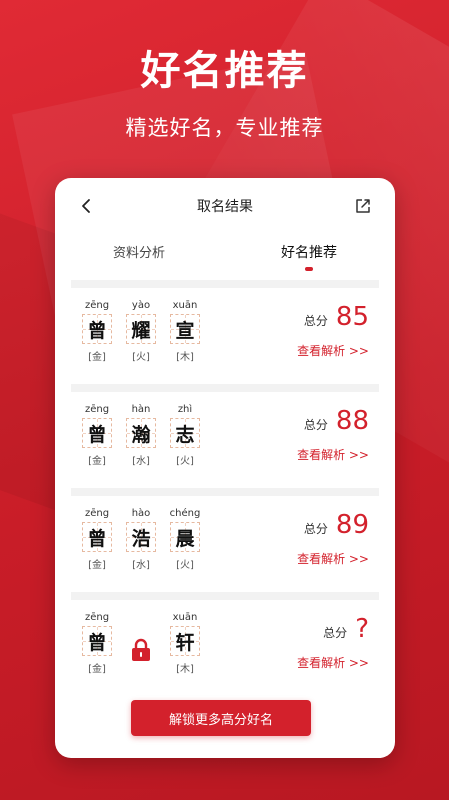 The height and width of the screenshot is (800, 449). I want to click on name-chars: zēng 曾 [金] xuān 轩 [木], so click(145, 642).